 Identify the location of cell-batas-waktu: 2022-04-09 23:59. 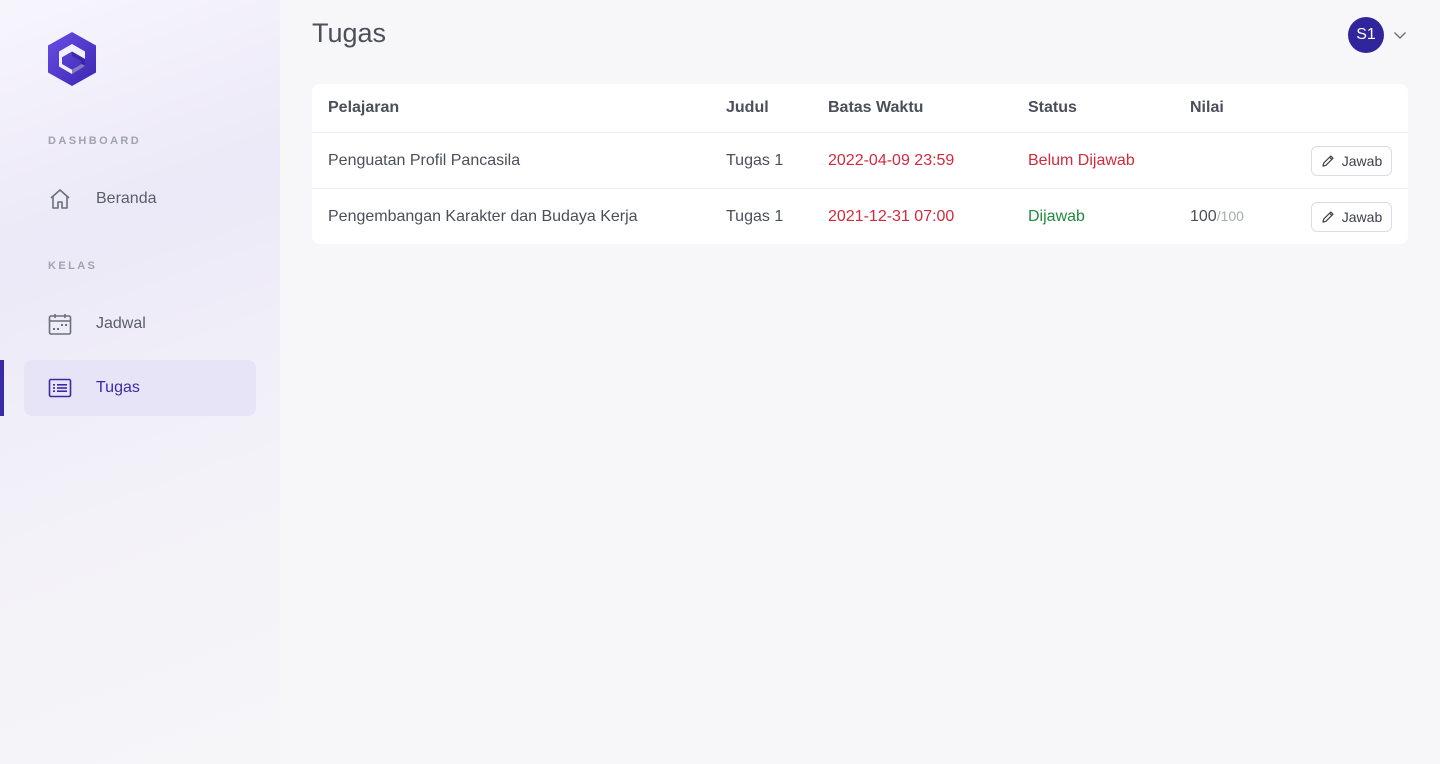
(891, 160).